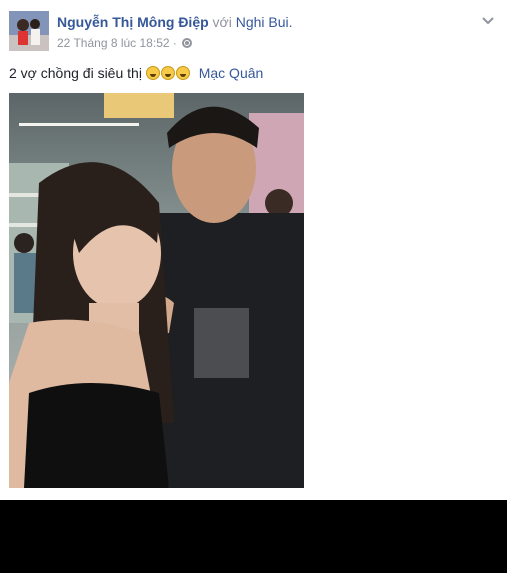 The width and height of the screenshot is (507, 573). I want to click on bottom-letterbox, so click(253, 536).